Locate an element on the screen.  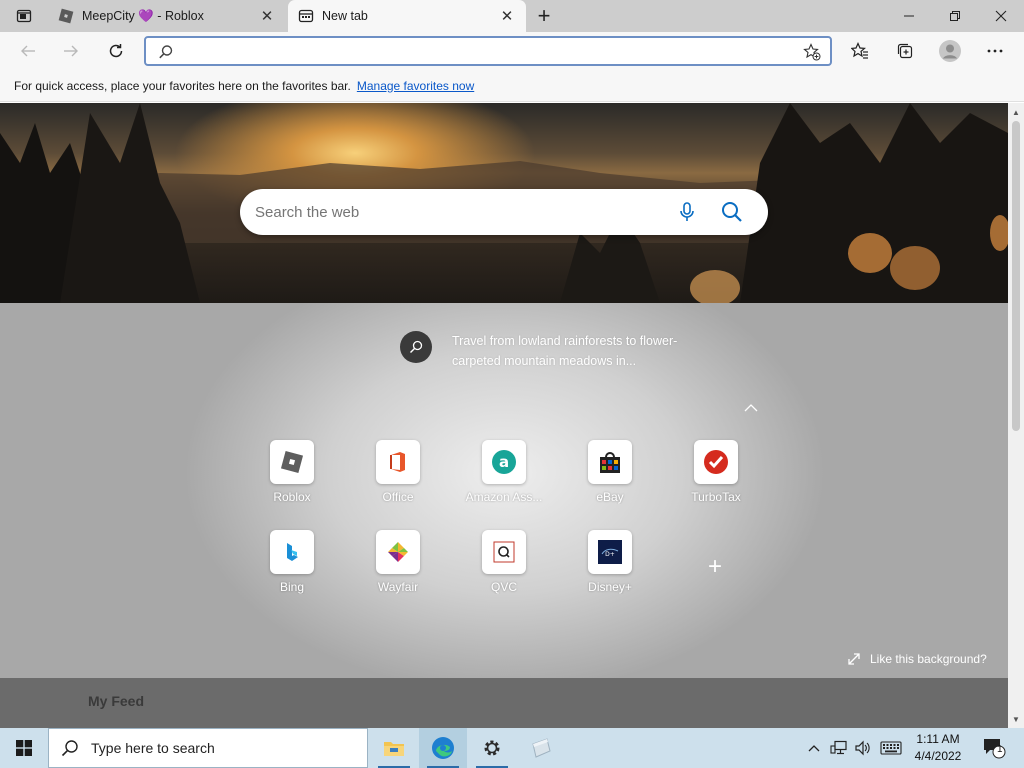
amazon-icon: a is located at coordinates (504, 462).